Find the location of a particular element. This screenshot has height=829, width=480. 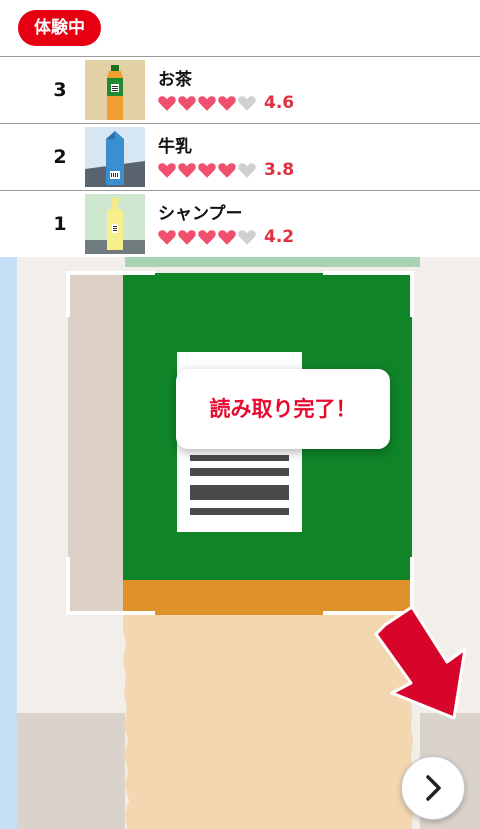

list-item: 1 シャンプー 4.2 is located at coordinates (240, 224).